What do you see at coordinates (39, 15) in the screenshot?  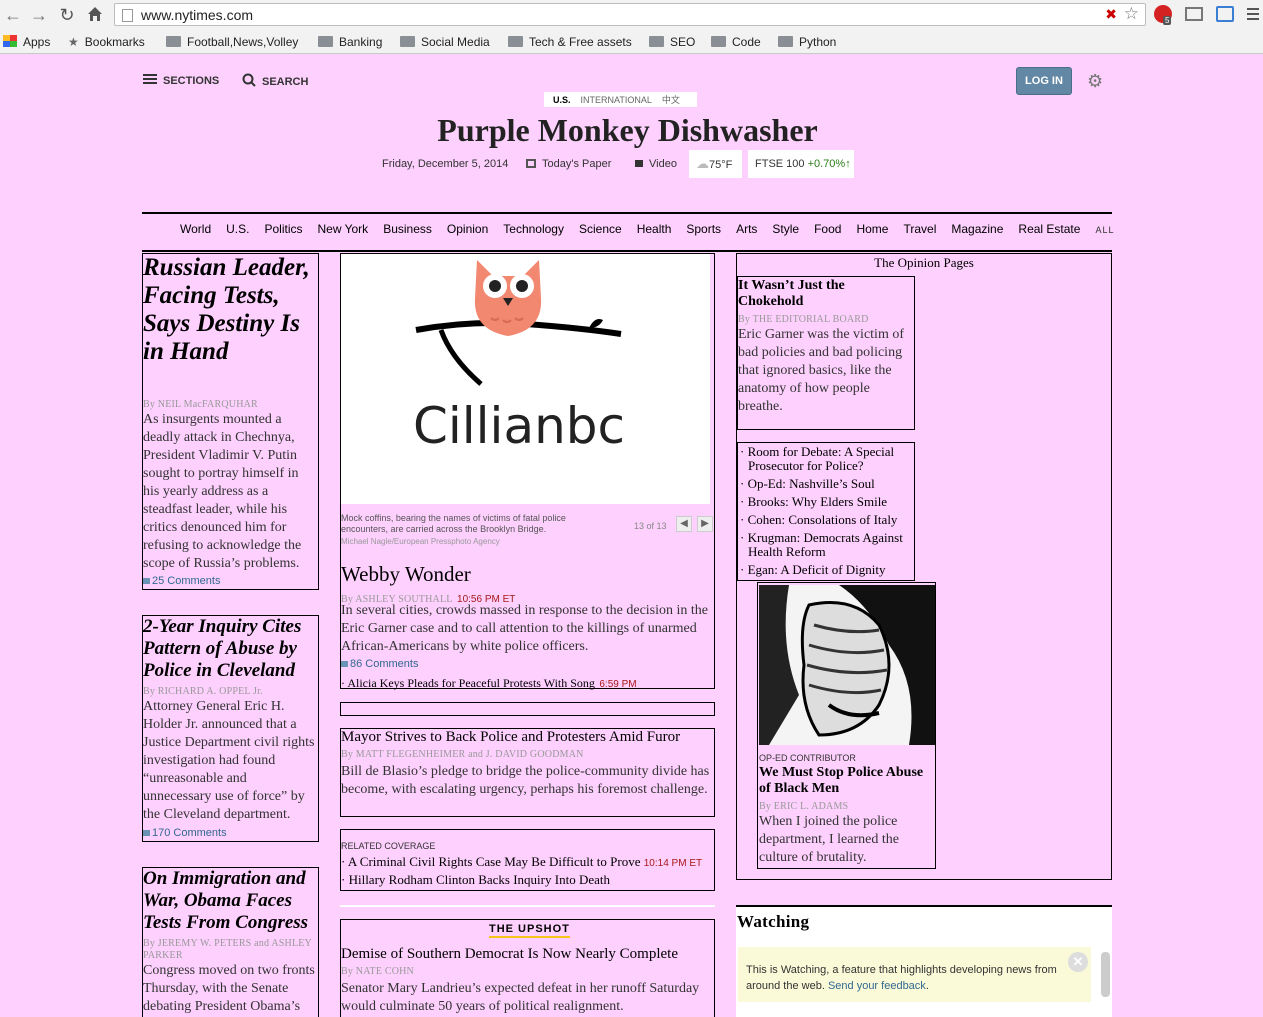 I see `forward-arrow-icon: →` at bounding box center [39, 15].